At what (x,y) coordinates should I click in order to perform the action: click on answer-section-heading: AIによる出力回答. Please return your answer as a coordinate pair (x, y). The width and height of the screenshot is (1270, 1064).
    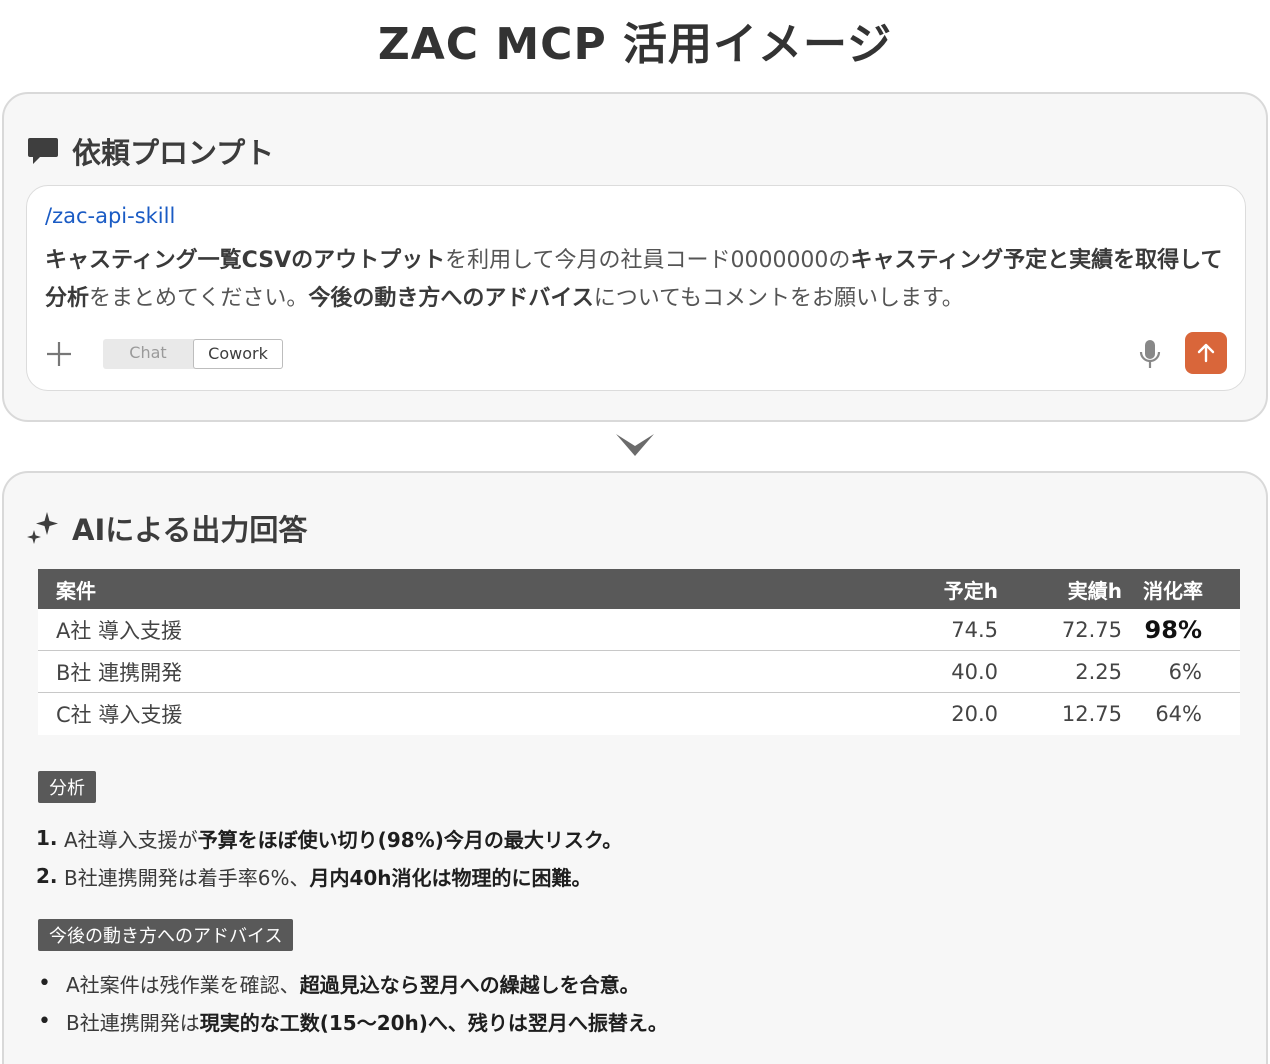
    Looking at the image, I should click on (190, 530).